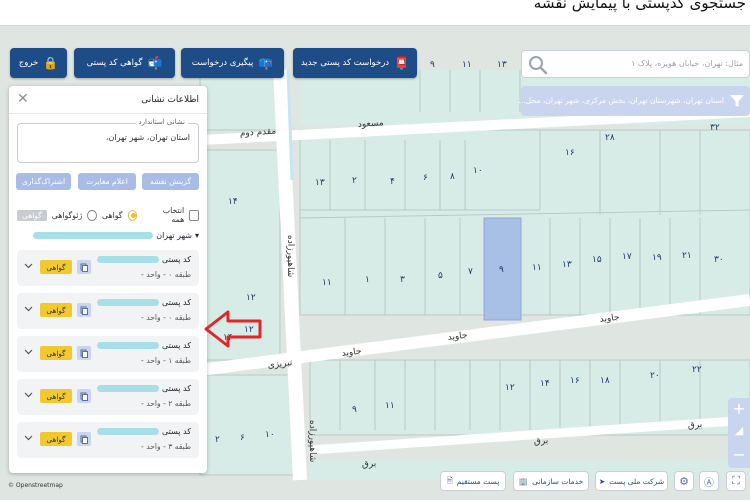  I want to click on caret-down-icon: ▾, so click(197, 235).